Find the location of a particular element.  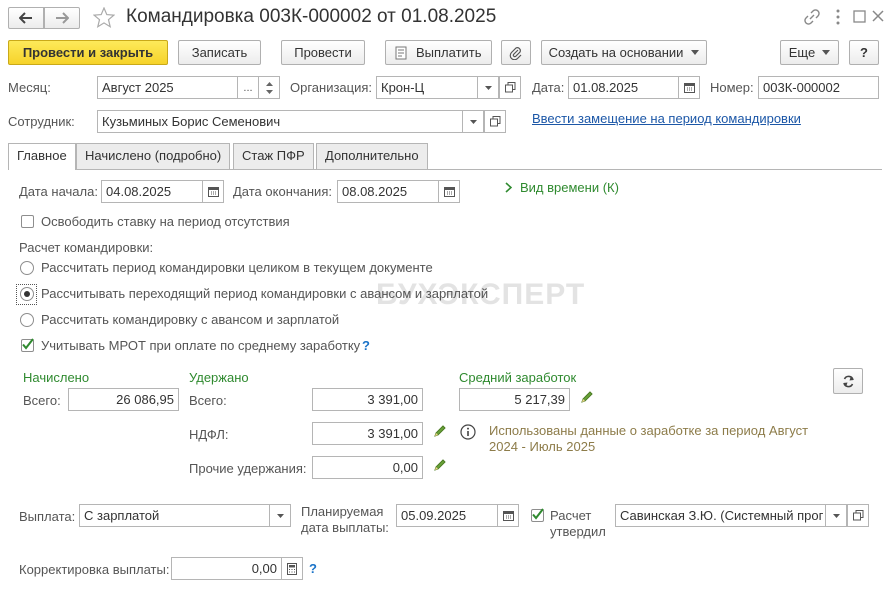

more-vertical-icon is located at coordinates (838, 17).